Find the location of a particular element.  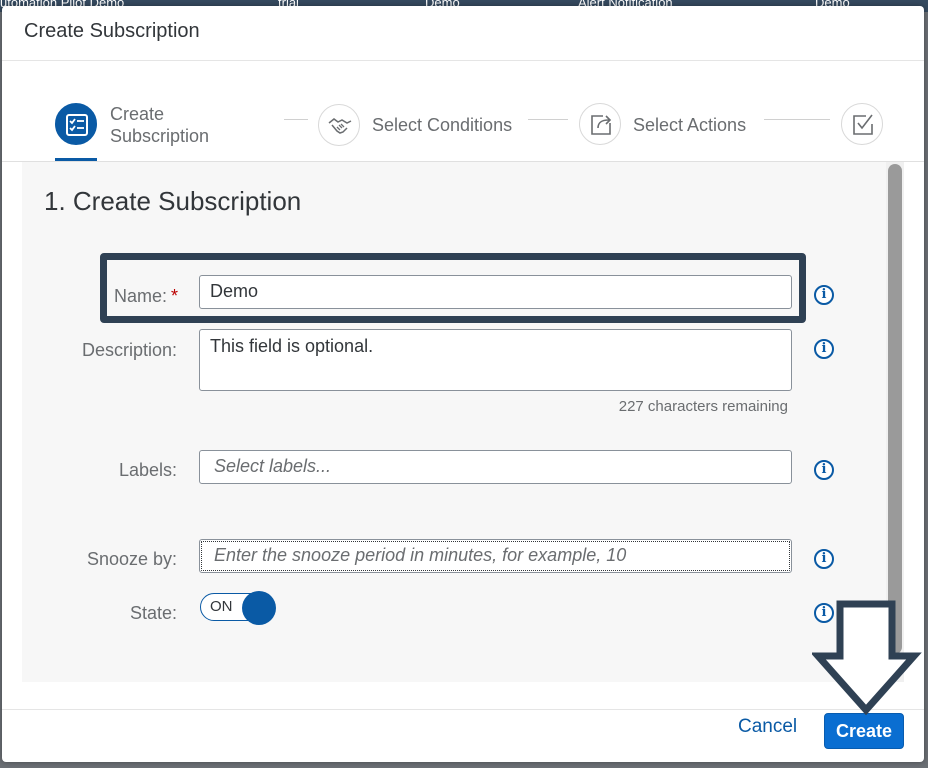

handshake-icon is located at coordinates (340, 126).